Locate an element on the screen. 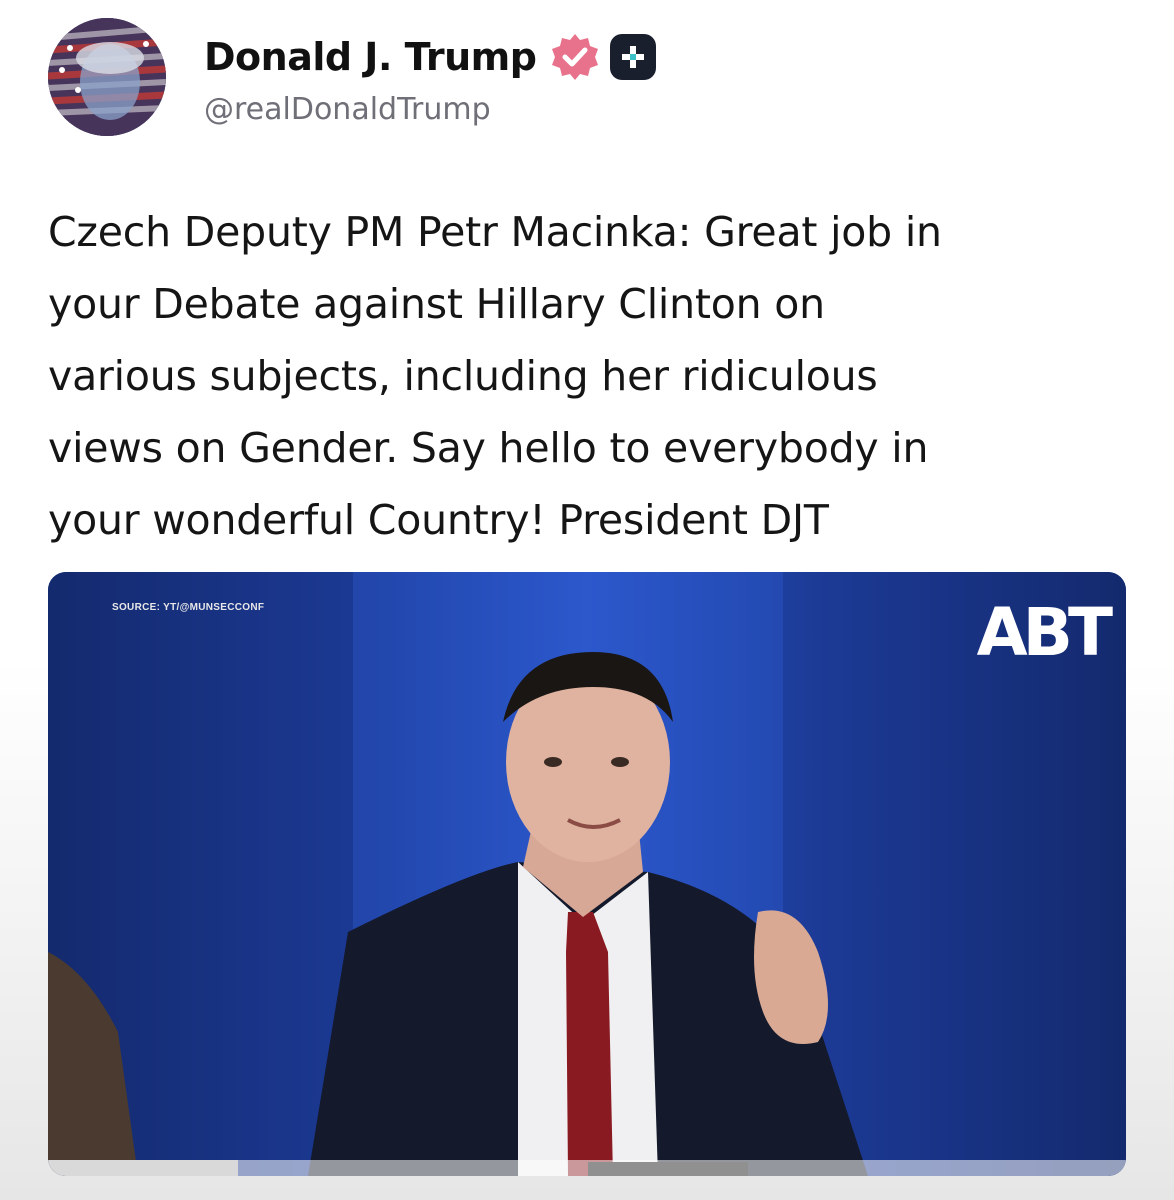  avatar is located at coordinates (107, 77).